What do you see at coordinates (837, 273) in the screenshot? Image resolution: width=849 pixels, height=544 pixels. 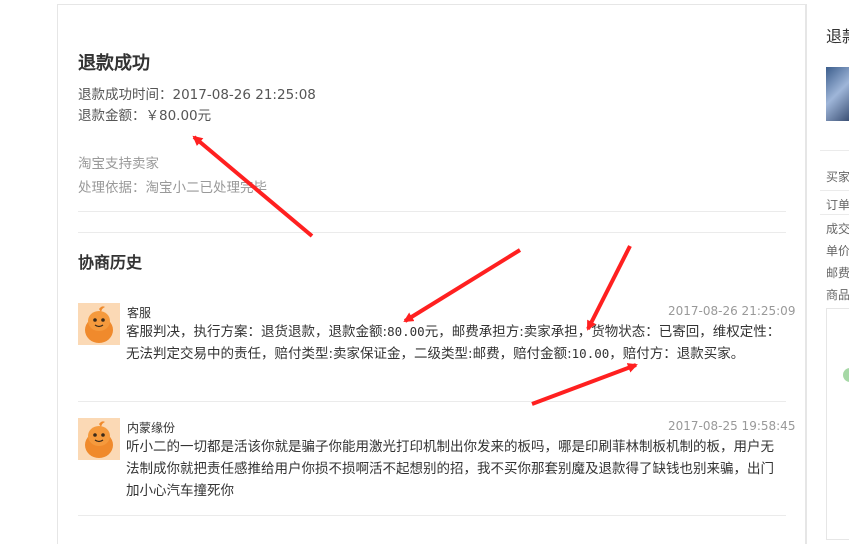 I see `sidebar-label: 邮费` at bounding box center [837, 273].